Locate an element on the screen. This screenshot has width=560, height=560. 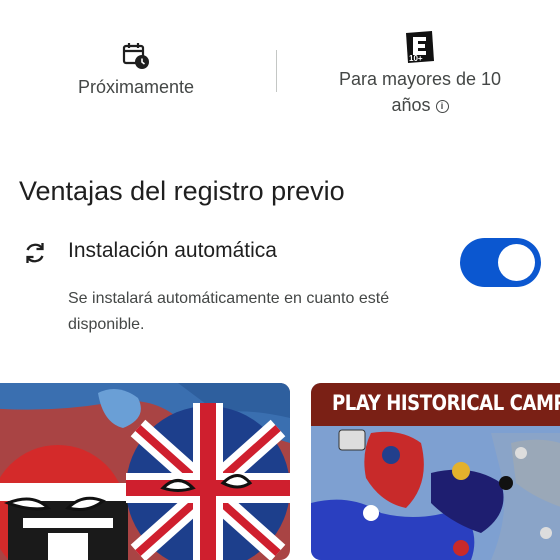
rating-label-line1: Para mayores de 10 is located at coordinates (420, 79).